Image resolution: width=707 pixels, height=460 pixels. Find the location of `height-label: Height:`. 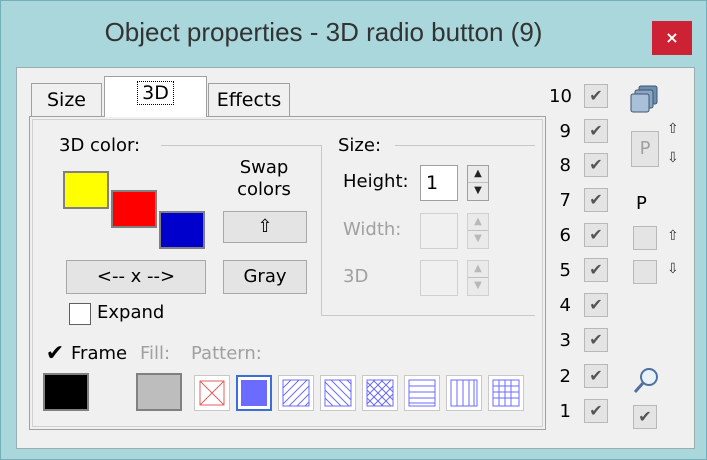

height-label: Height: is located at coordinates (376, 181).